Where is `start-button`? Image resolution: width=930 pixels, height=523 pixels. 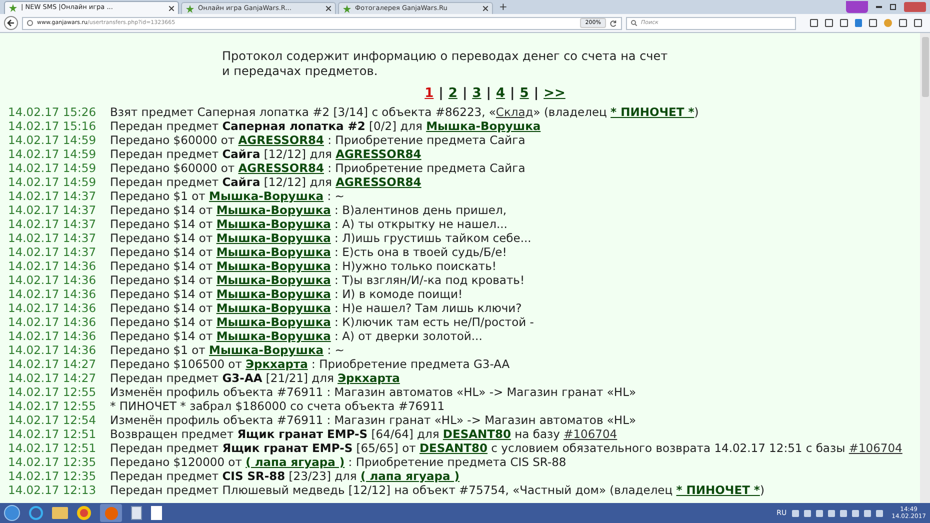
start-button is located at coordinates (12, 513).